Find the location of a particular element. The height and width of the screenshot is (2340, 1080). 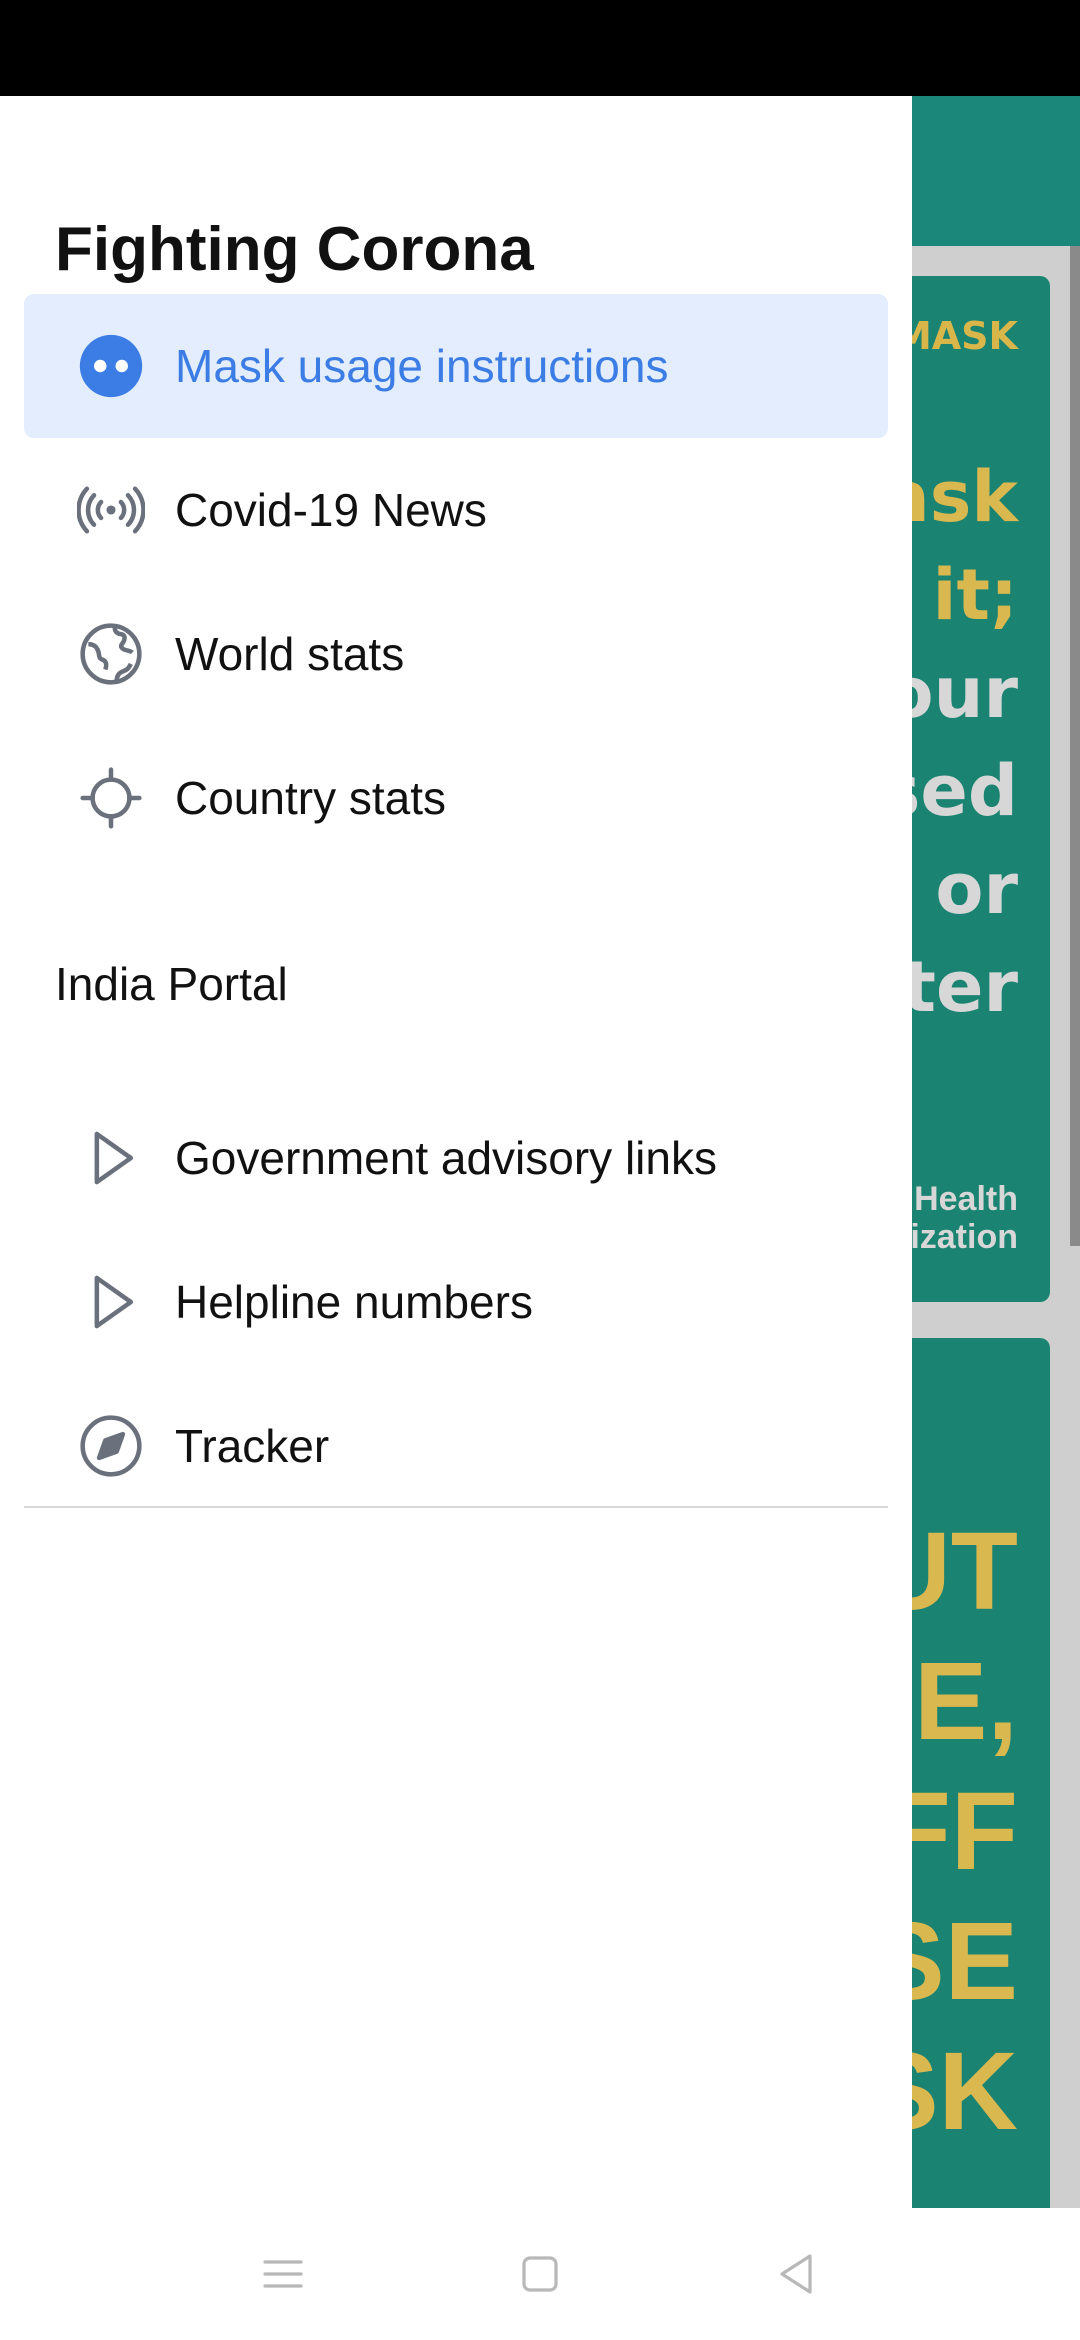

nav-item-label: Government advisory links is located at coordinates (446, 1158).